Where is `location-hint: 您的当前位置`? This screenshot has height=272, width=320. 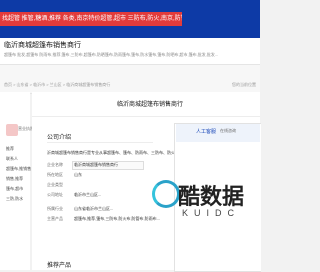 location-hint: 您的当前位置 is located at coordinates (244, 84).